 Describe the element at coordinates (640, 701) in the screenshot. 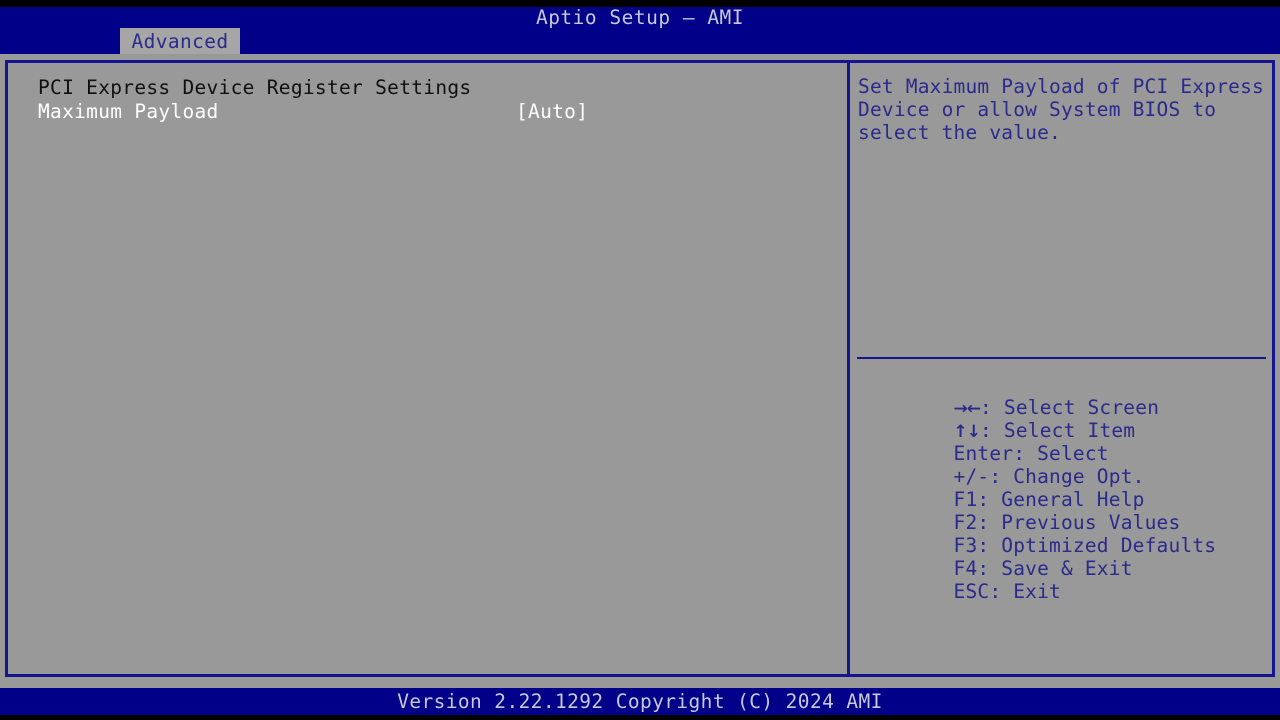

I see `footer-version: Version 2.22.1292 Copyright (C) 2024 AMI` at that location.